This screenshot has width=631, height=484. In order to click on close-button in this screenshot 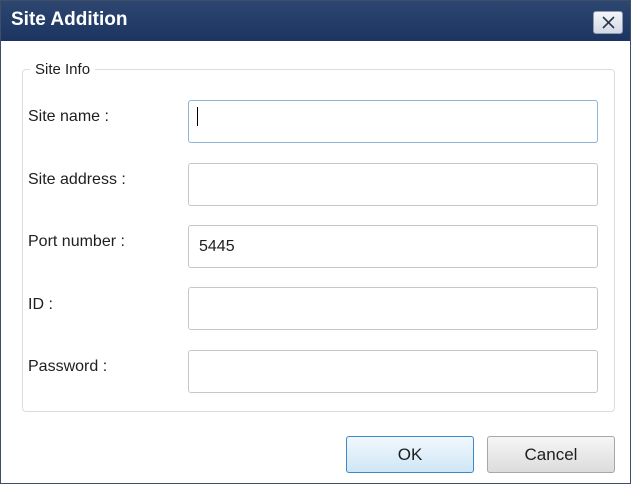, I will do `click(608, 22)`.